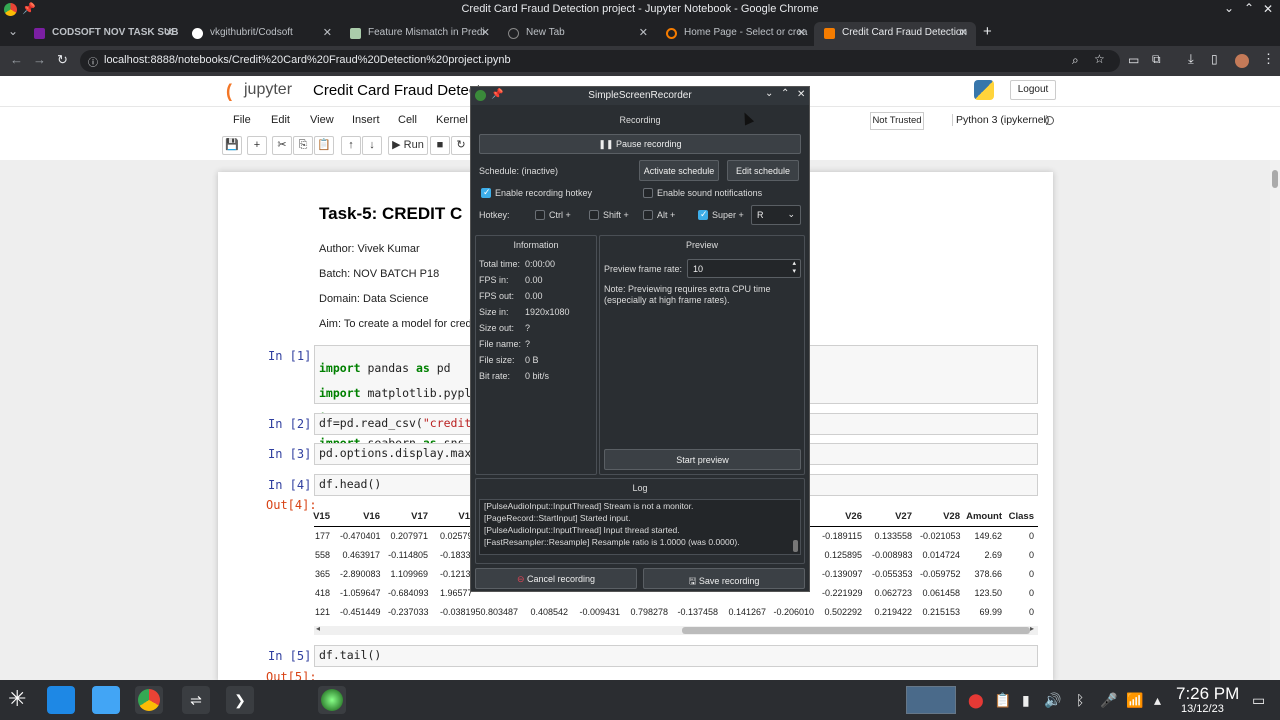  Describe the element at coordinates (242, 120) in the screenshot. I see `menu-file: File` at that location.